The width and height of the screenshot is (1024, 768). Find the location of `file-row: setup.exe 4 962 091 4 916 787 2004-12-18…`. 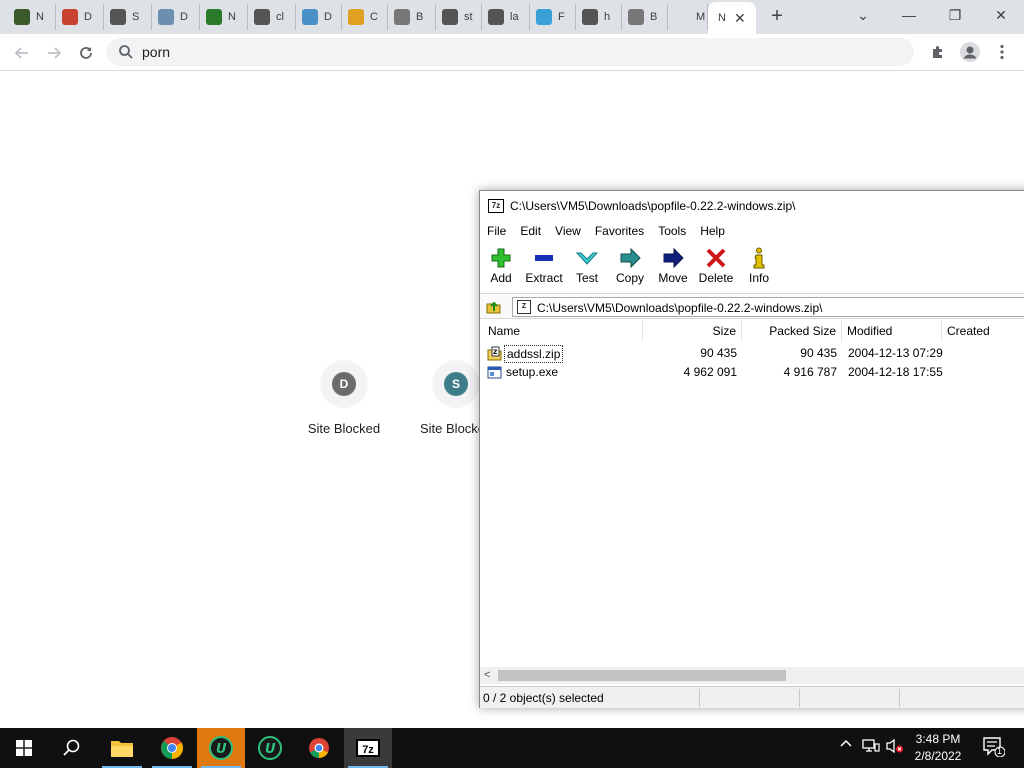

file-row: setup.exe 4 962 091 4 916 787 2004-12-18… is located at coordinates (752, 372).